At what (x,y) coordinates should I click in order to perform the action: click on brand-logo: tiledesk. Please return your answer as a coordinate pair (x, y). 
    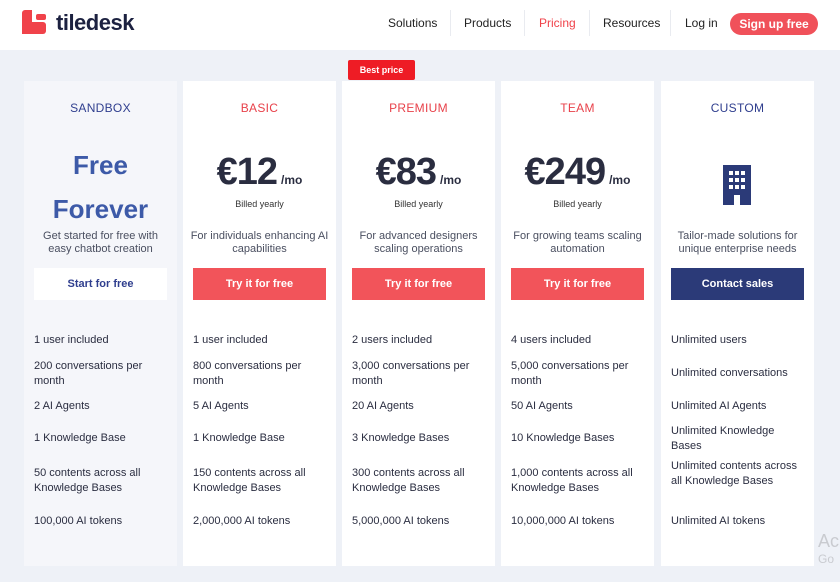
    Looking at the image, I should click on (78, 23).